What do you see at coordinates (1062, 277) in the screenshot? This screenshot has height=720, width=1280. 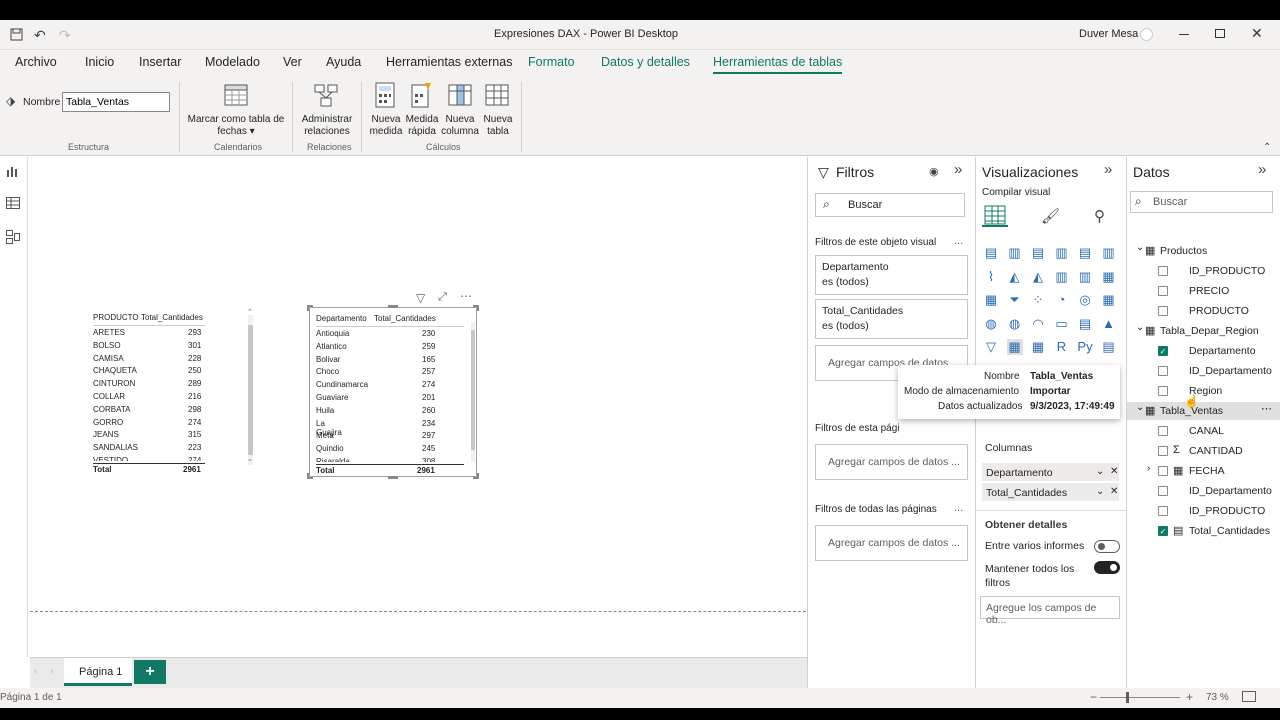 I see `line-column-icon: ▥` at bounding box center [1062, 277].